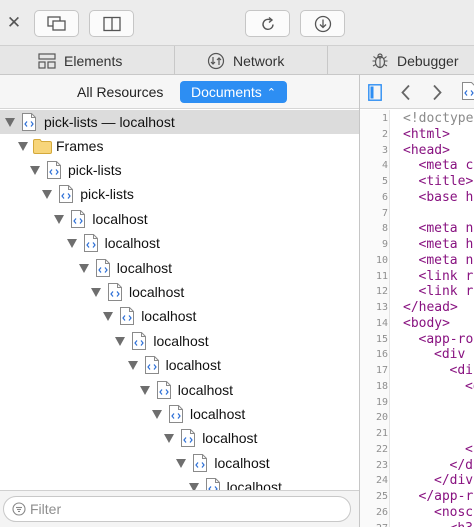 The width and height of the screenshot is (474, 527). I want to click on code-line: </div, so click(454, 481).